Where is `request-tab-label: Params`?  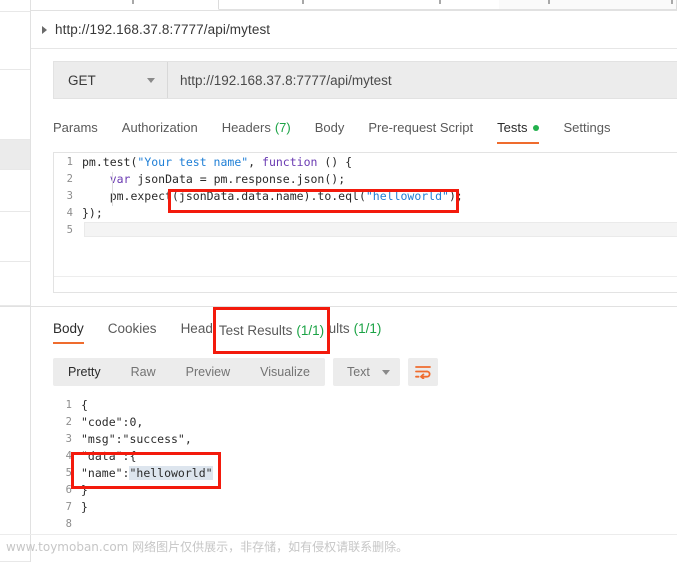 request-tab-label: Params is located at coordinates (75, 127).